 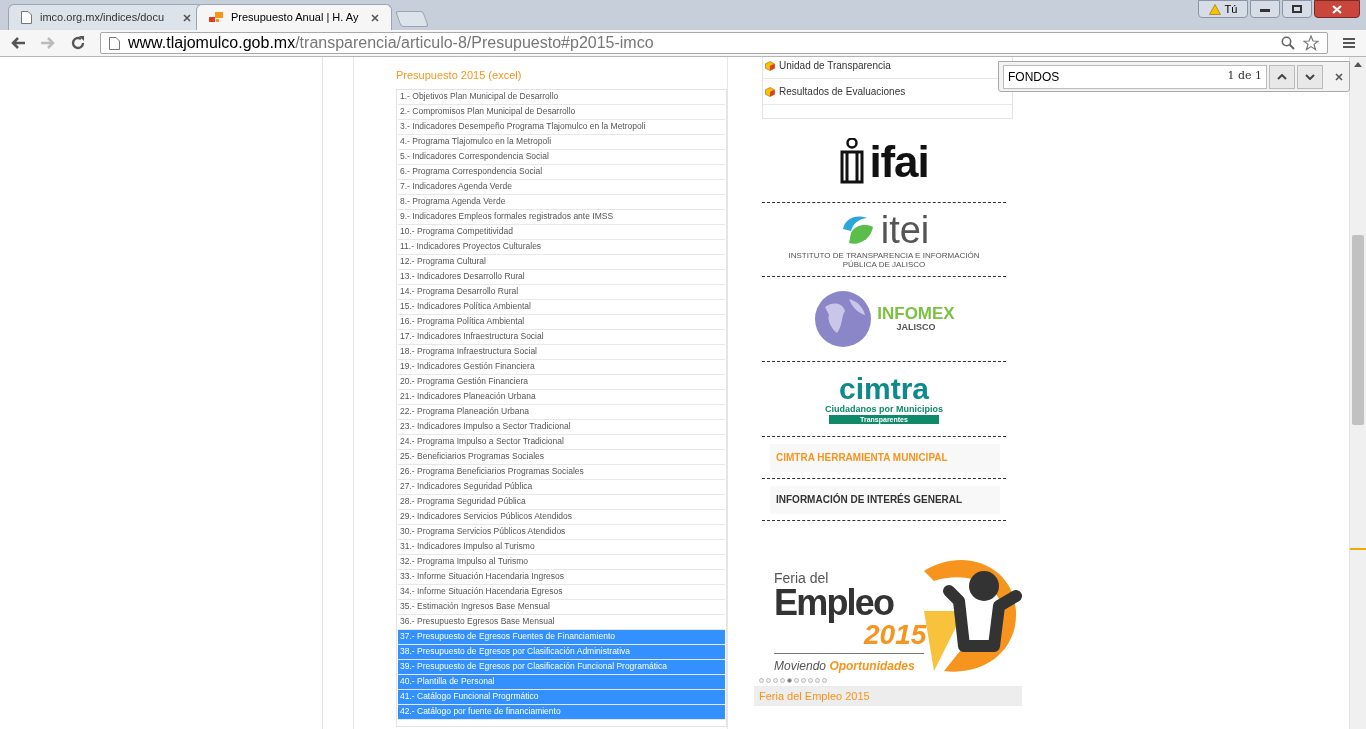 What do you see at coordinates (1358, 330) in the screenshot?
I see `scroll-thumb` at bounding box center [1358, 330].